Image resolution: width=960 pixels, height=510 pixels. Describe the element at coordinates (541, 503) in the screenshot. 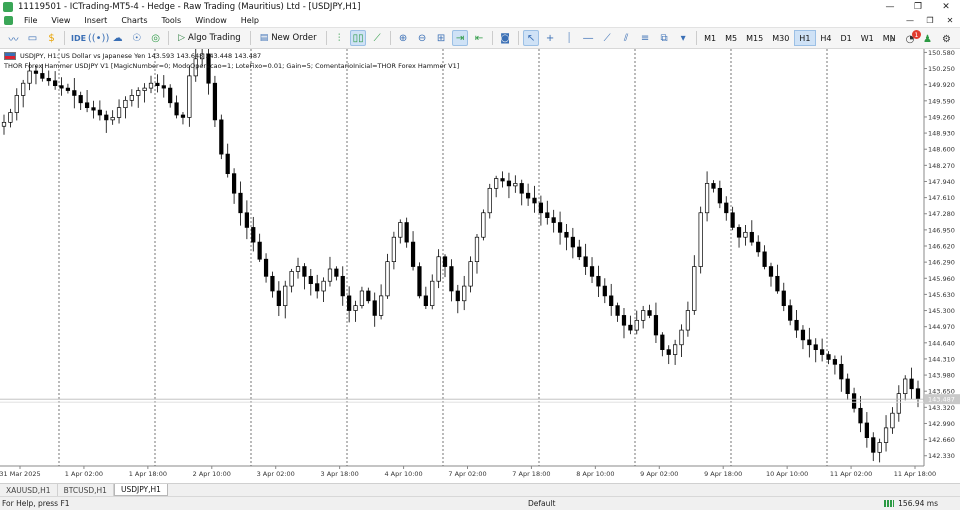

I see `status-profile: Default` at that location.